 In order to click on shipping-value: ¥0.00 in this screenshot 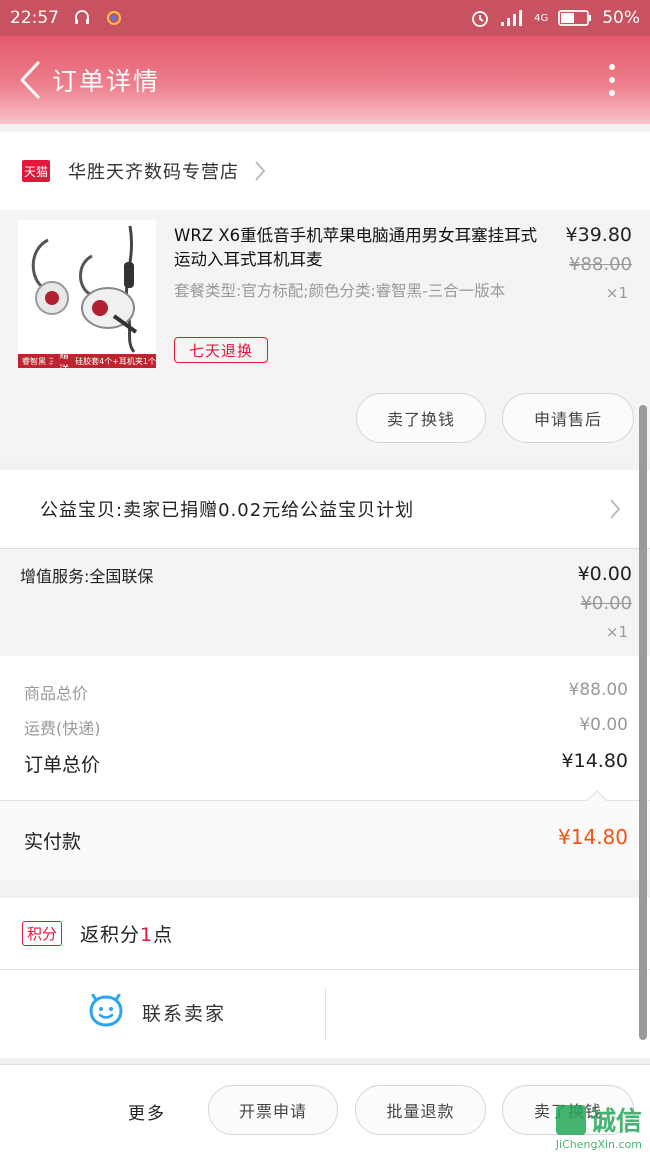, I will do `click(603, 725)`.